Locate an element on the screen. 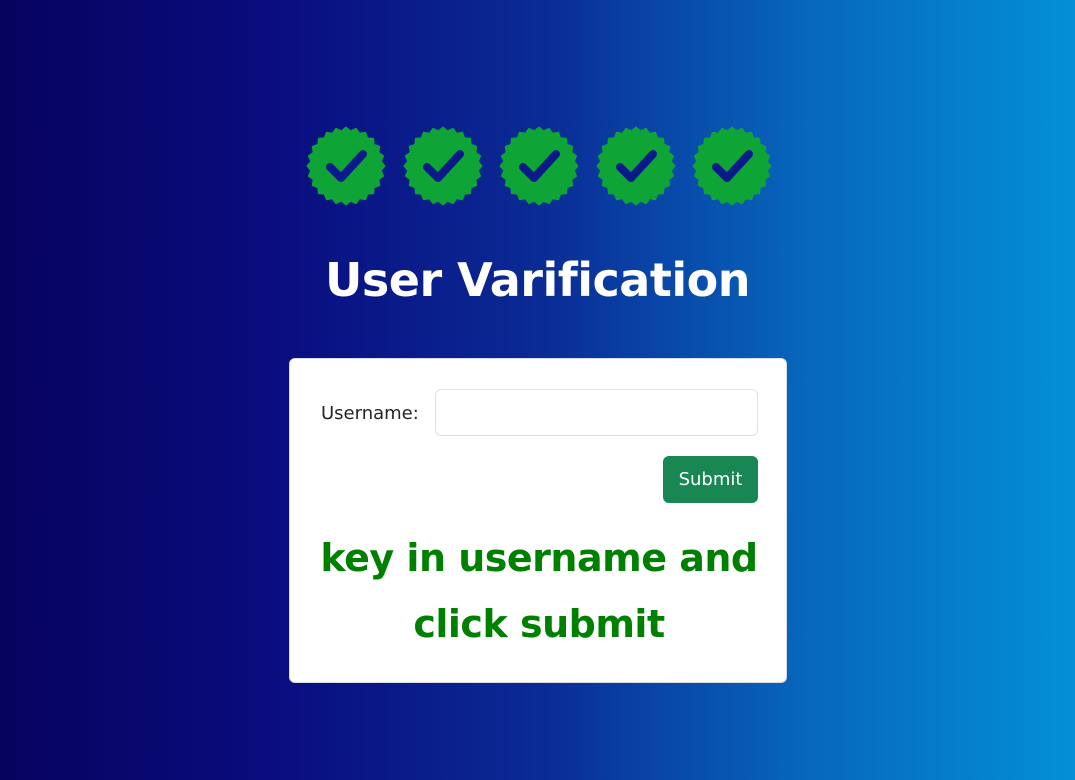  instruction-text: key in username and click submit is located at coordinates (539, 591).